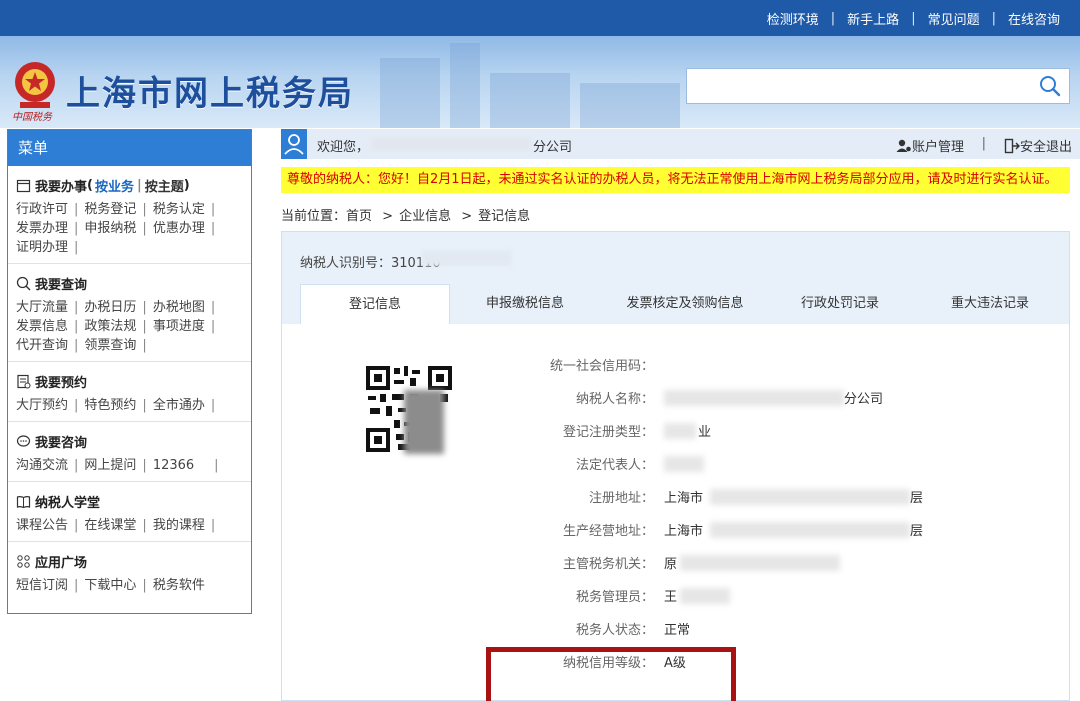 This screenshot has width=1080, height=701. What do you see at coordinates (23, 501) in the screenshot?
I see `book-icon` at bounding box center [23, 501].